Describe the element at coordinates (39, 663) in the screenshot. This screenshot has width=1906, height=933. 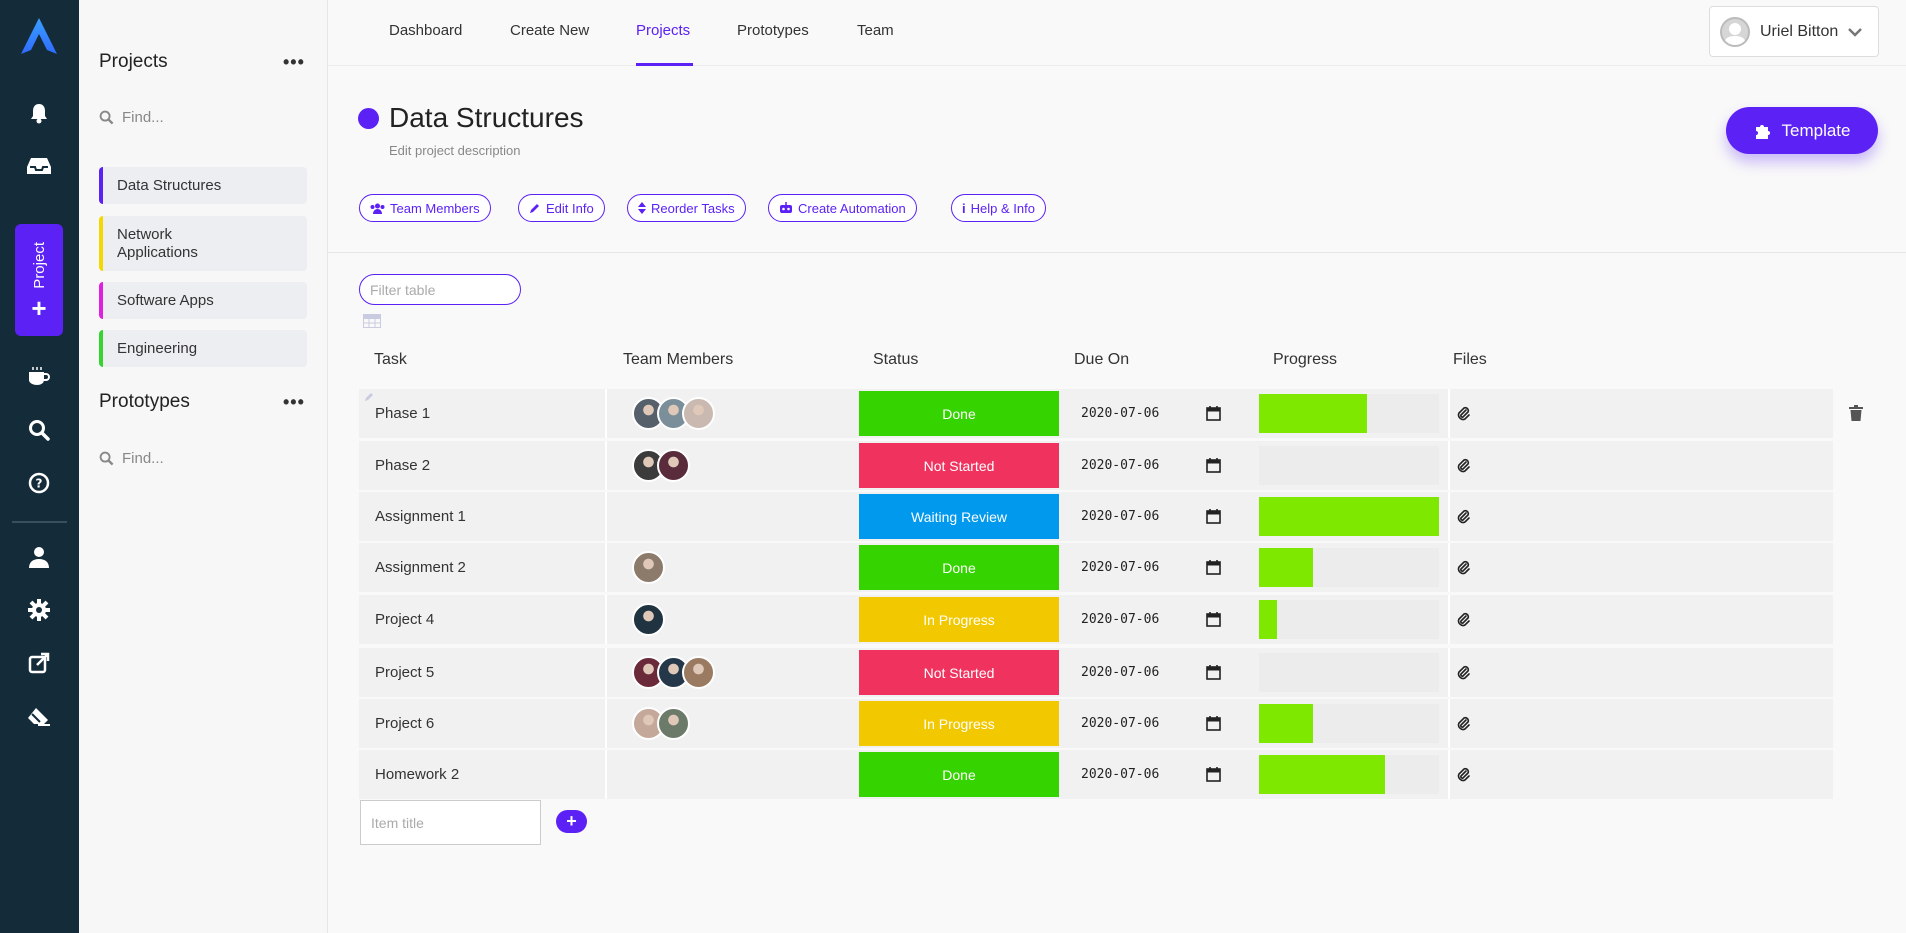
I see `external-link-icon` at that location.